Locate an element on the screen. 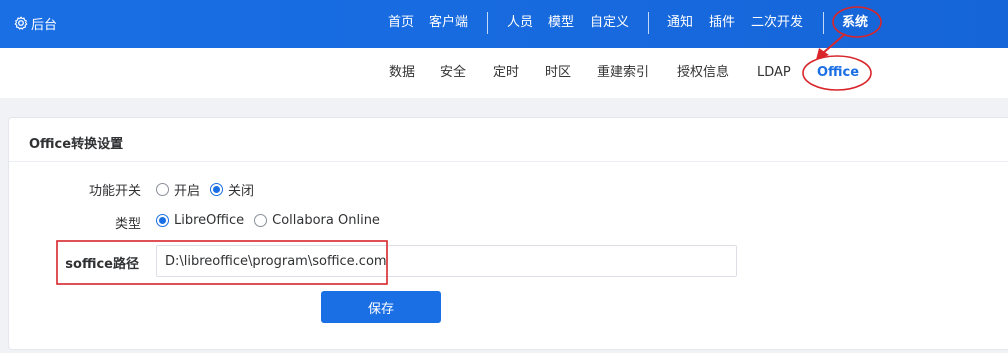 This screenshot has height=353, width=1008. switch-radio-group: 开启 关闭 is located at coordinates (210, 189).